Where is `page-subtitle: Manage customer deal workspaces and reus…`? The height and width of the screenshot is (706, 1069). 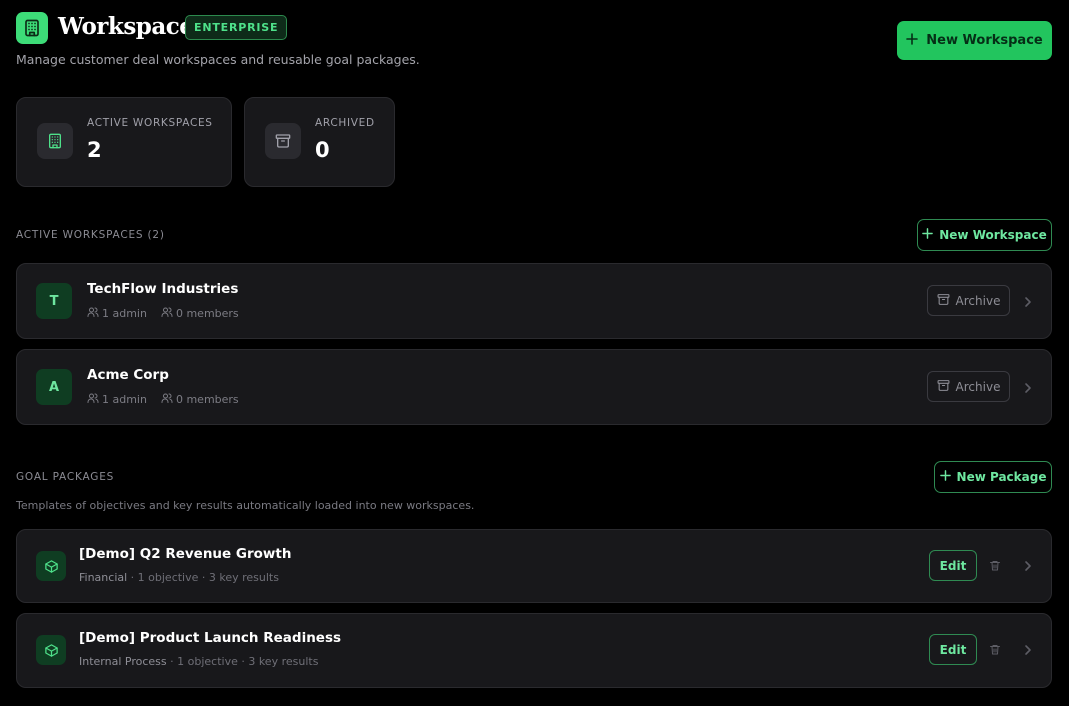
page-subtitle: Manage customer deal workspaces and reus… is located at coordinates (218, 59).